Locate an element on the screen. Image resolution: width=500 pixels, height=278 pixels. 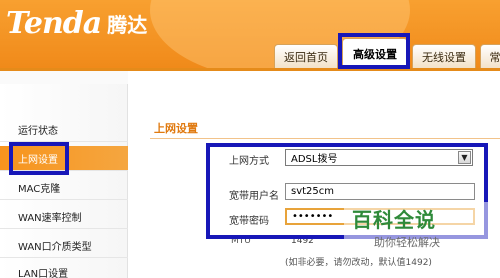
watermark-title: 百科全说 is located at coordinates (394, 220).